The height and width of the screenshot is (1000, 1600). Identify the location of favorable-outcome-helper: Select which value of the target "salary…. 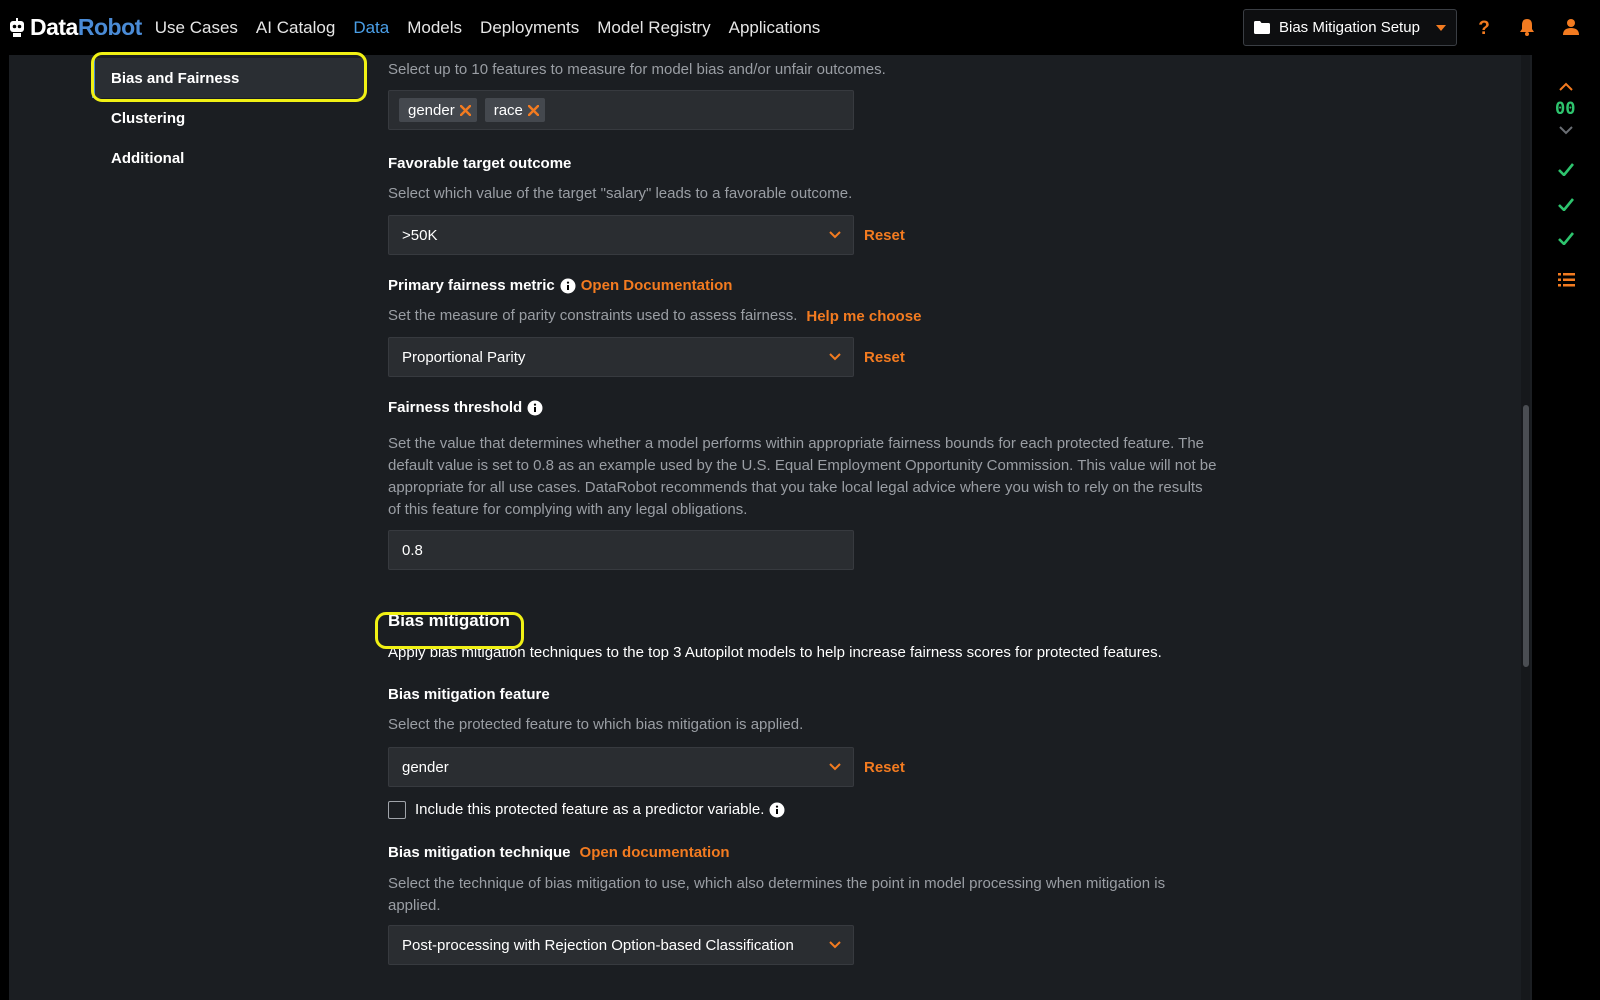
(620, 193).